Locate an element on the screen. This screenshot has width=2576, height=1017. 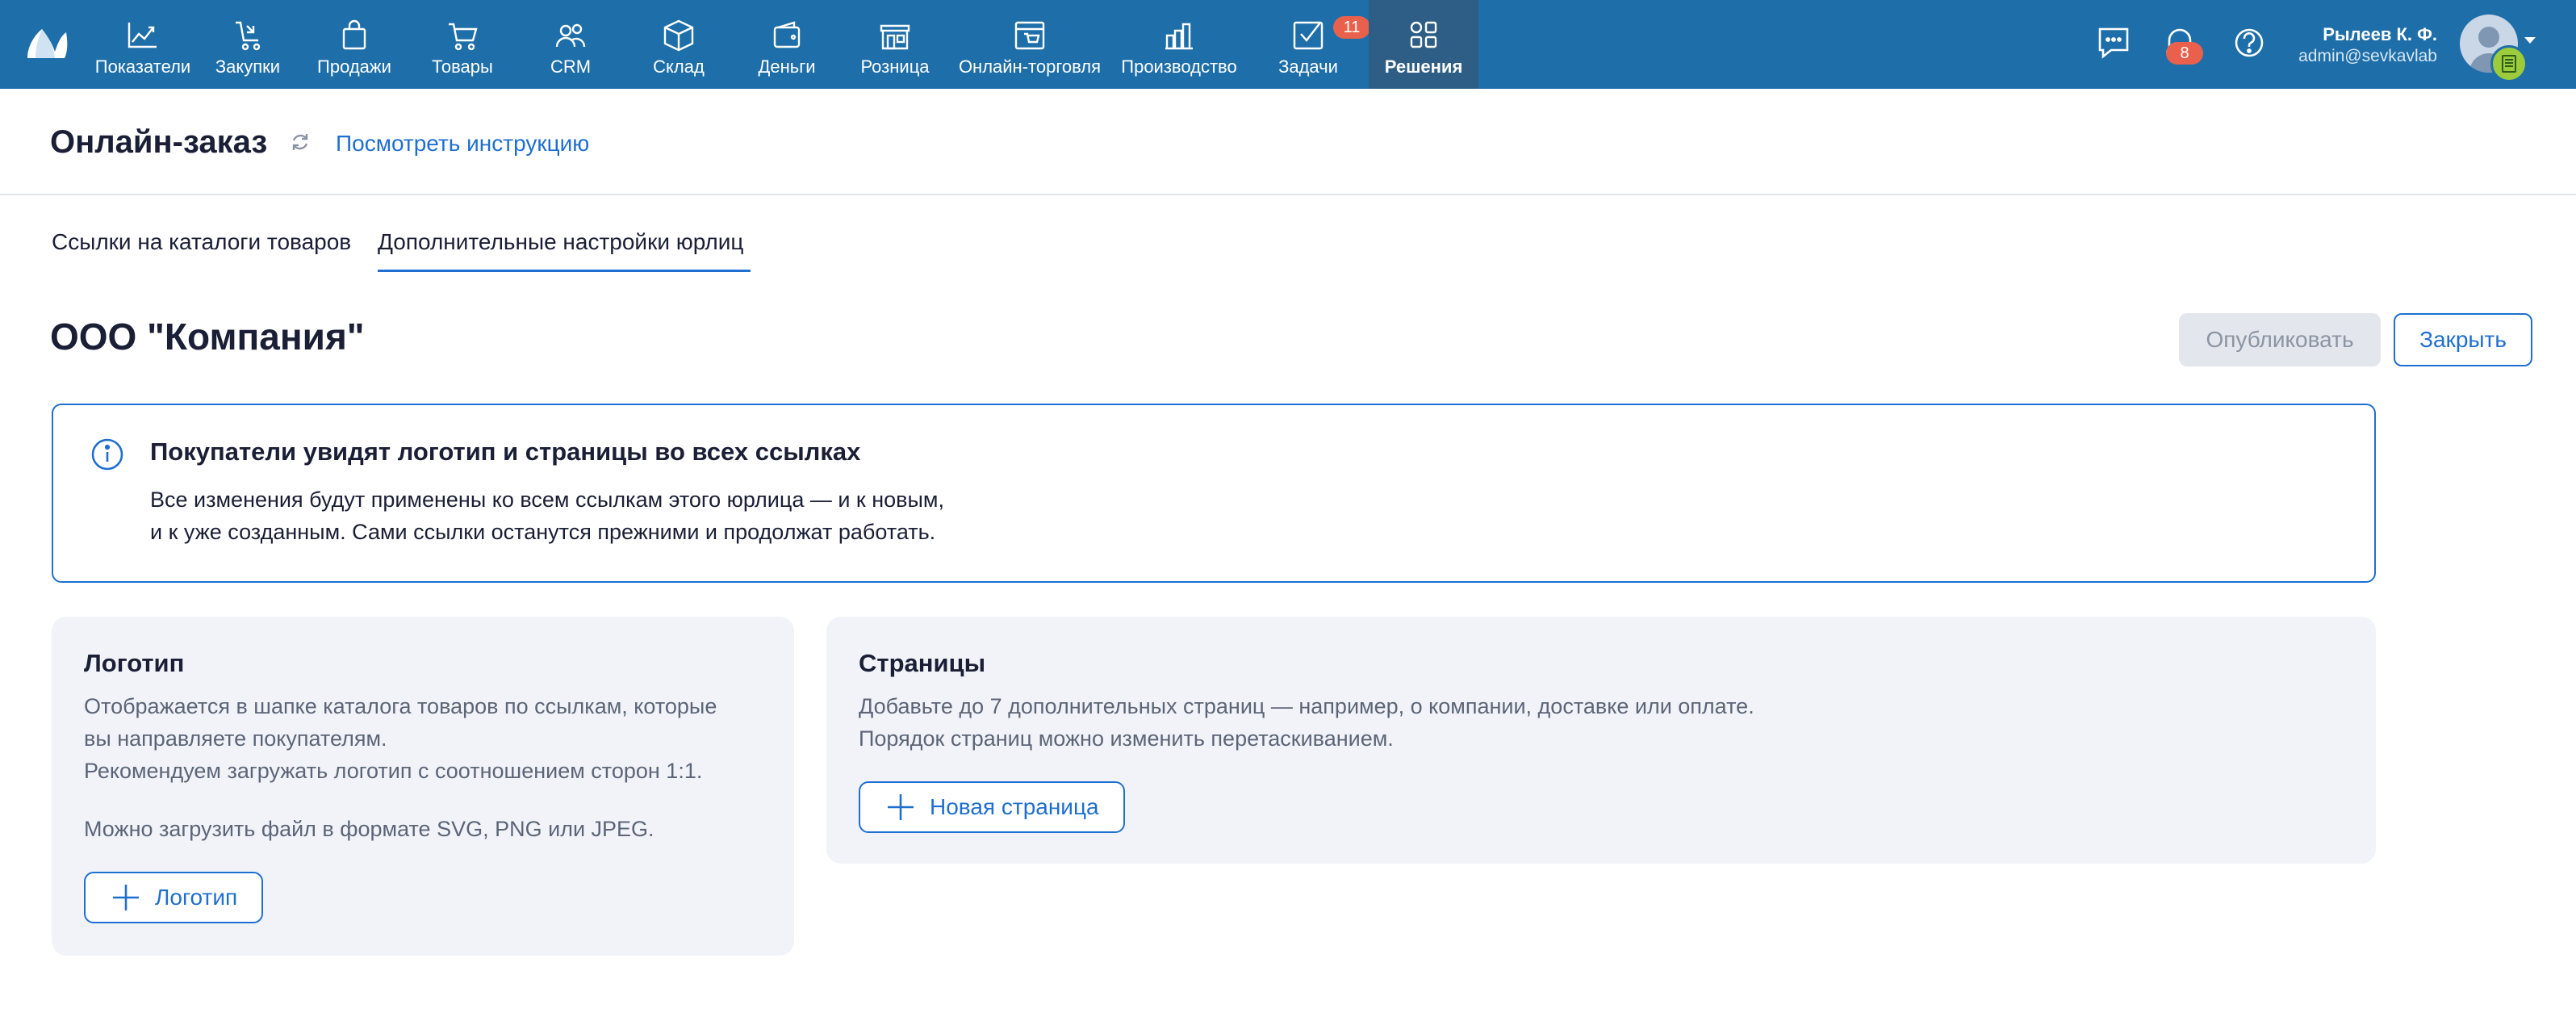
page-title: Онлайн-заказ is located at coordinates (159, 142).